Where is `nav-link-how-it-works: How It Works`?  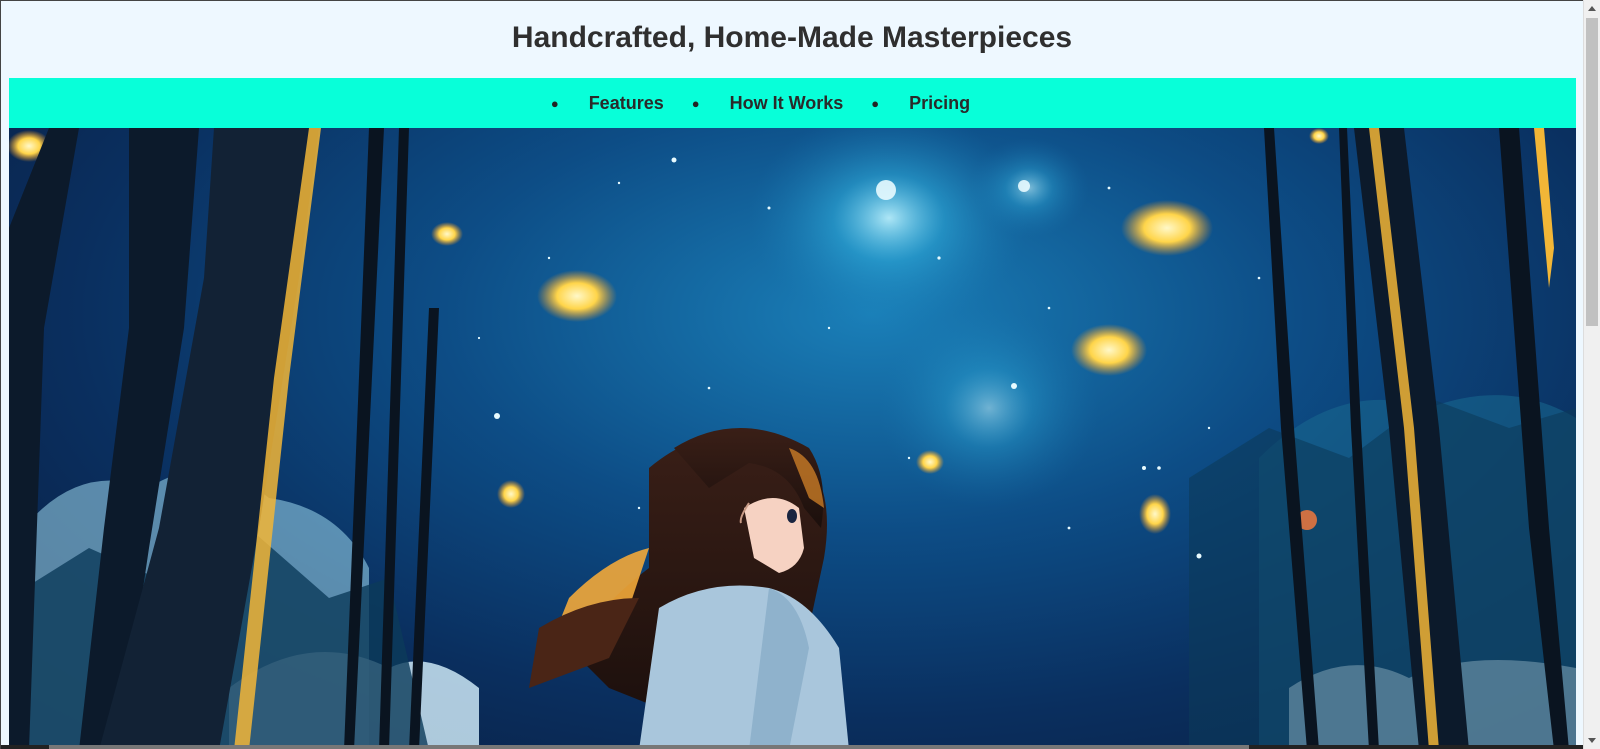 nav-link-how-it-works: How It Works is located at coordinates (787, 103).